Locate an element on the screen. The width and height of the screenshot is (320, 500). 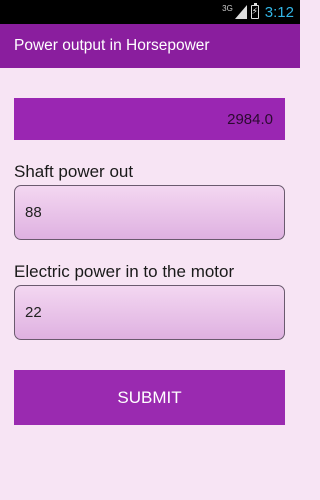
shaft-power-label: Shaft power out is located at coordinates (74, 171).